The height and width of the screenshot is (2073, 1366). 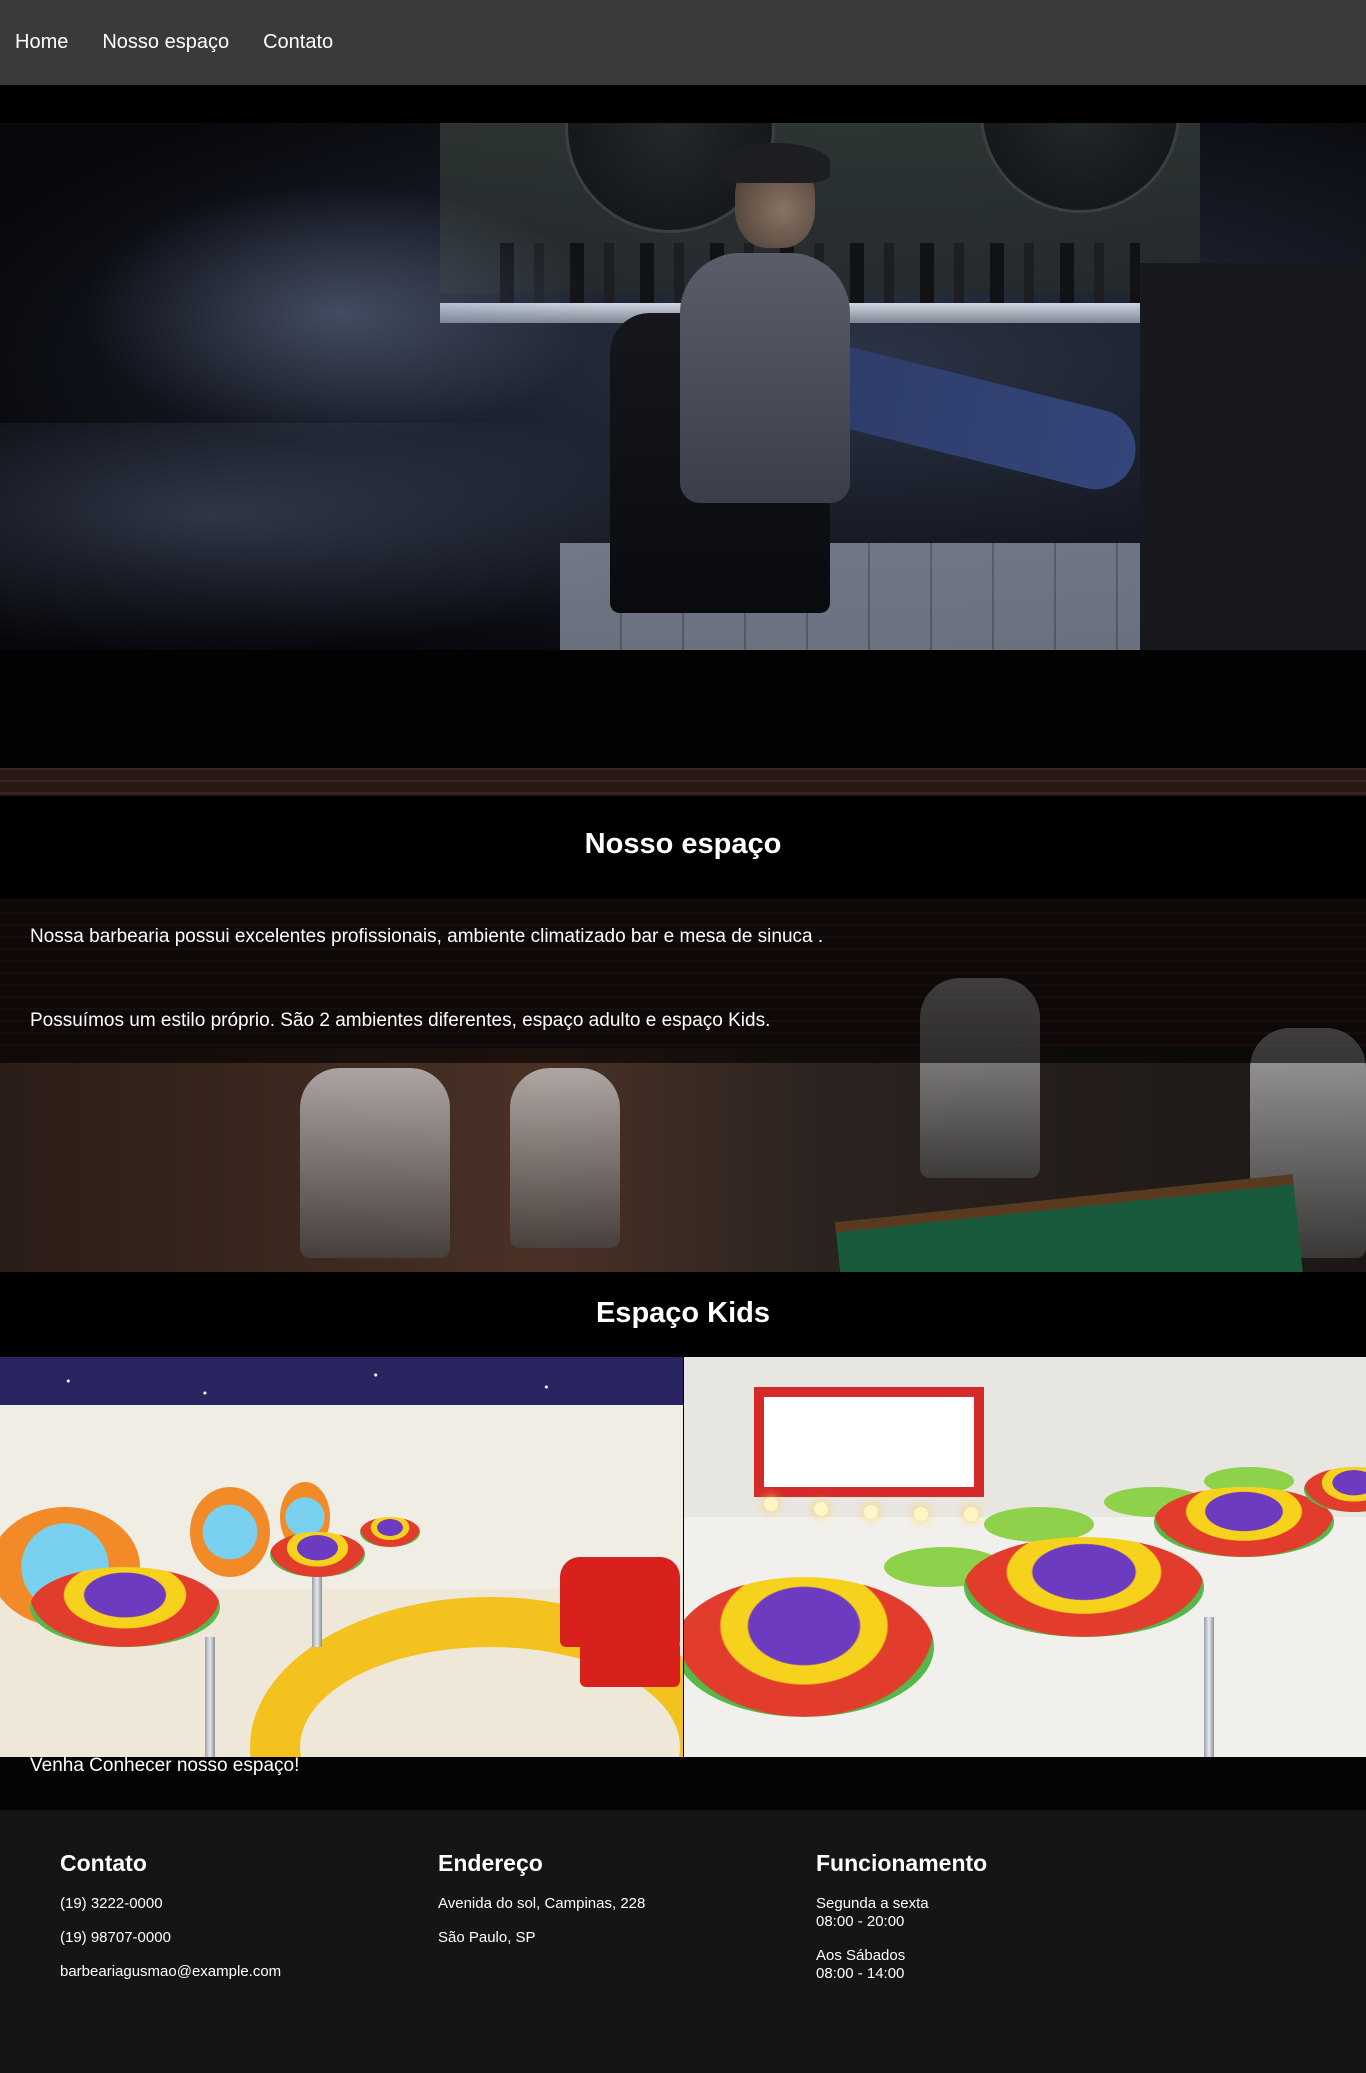 I want to click on dark-divider-band, so click(x=683, y=709).